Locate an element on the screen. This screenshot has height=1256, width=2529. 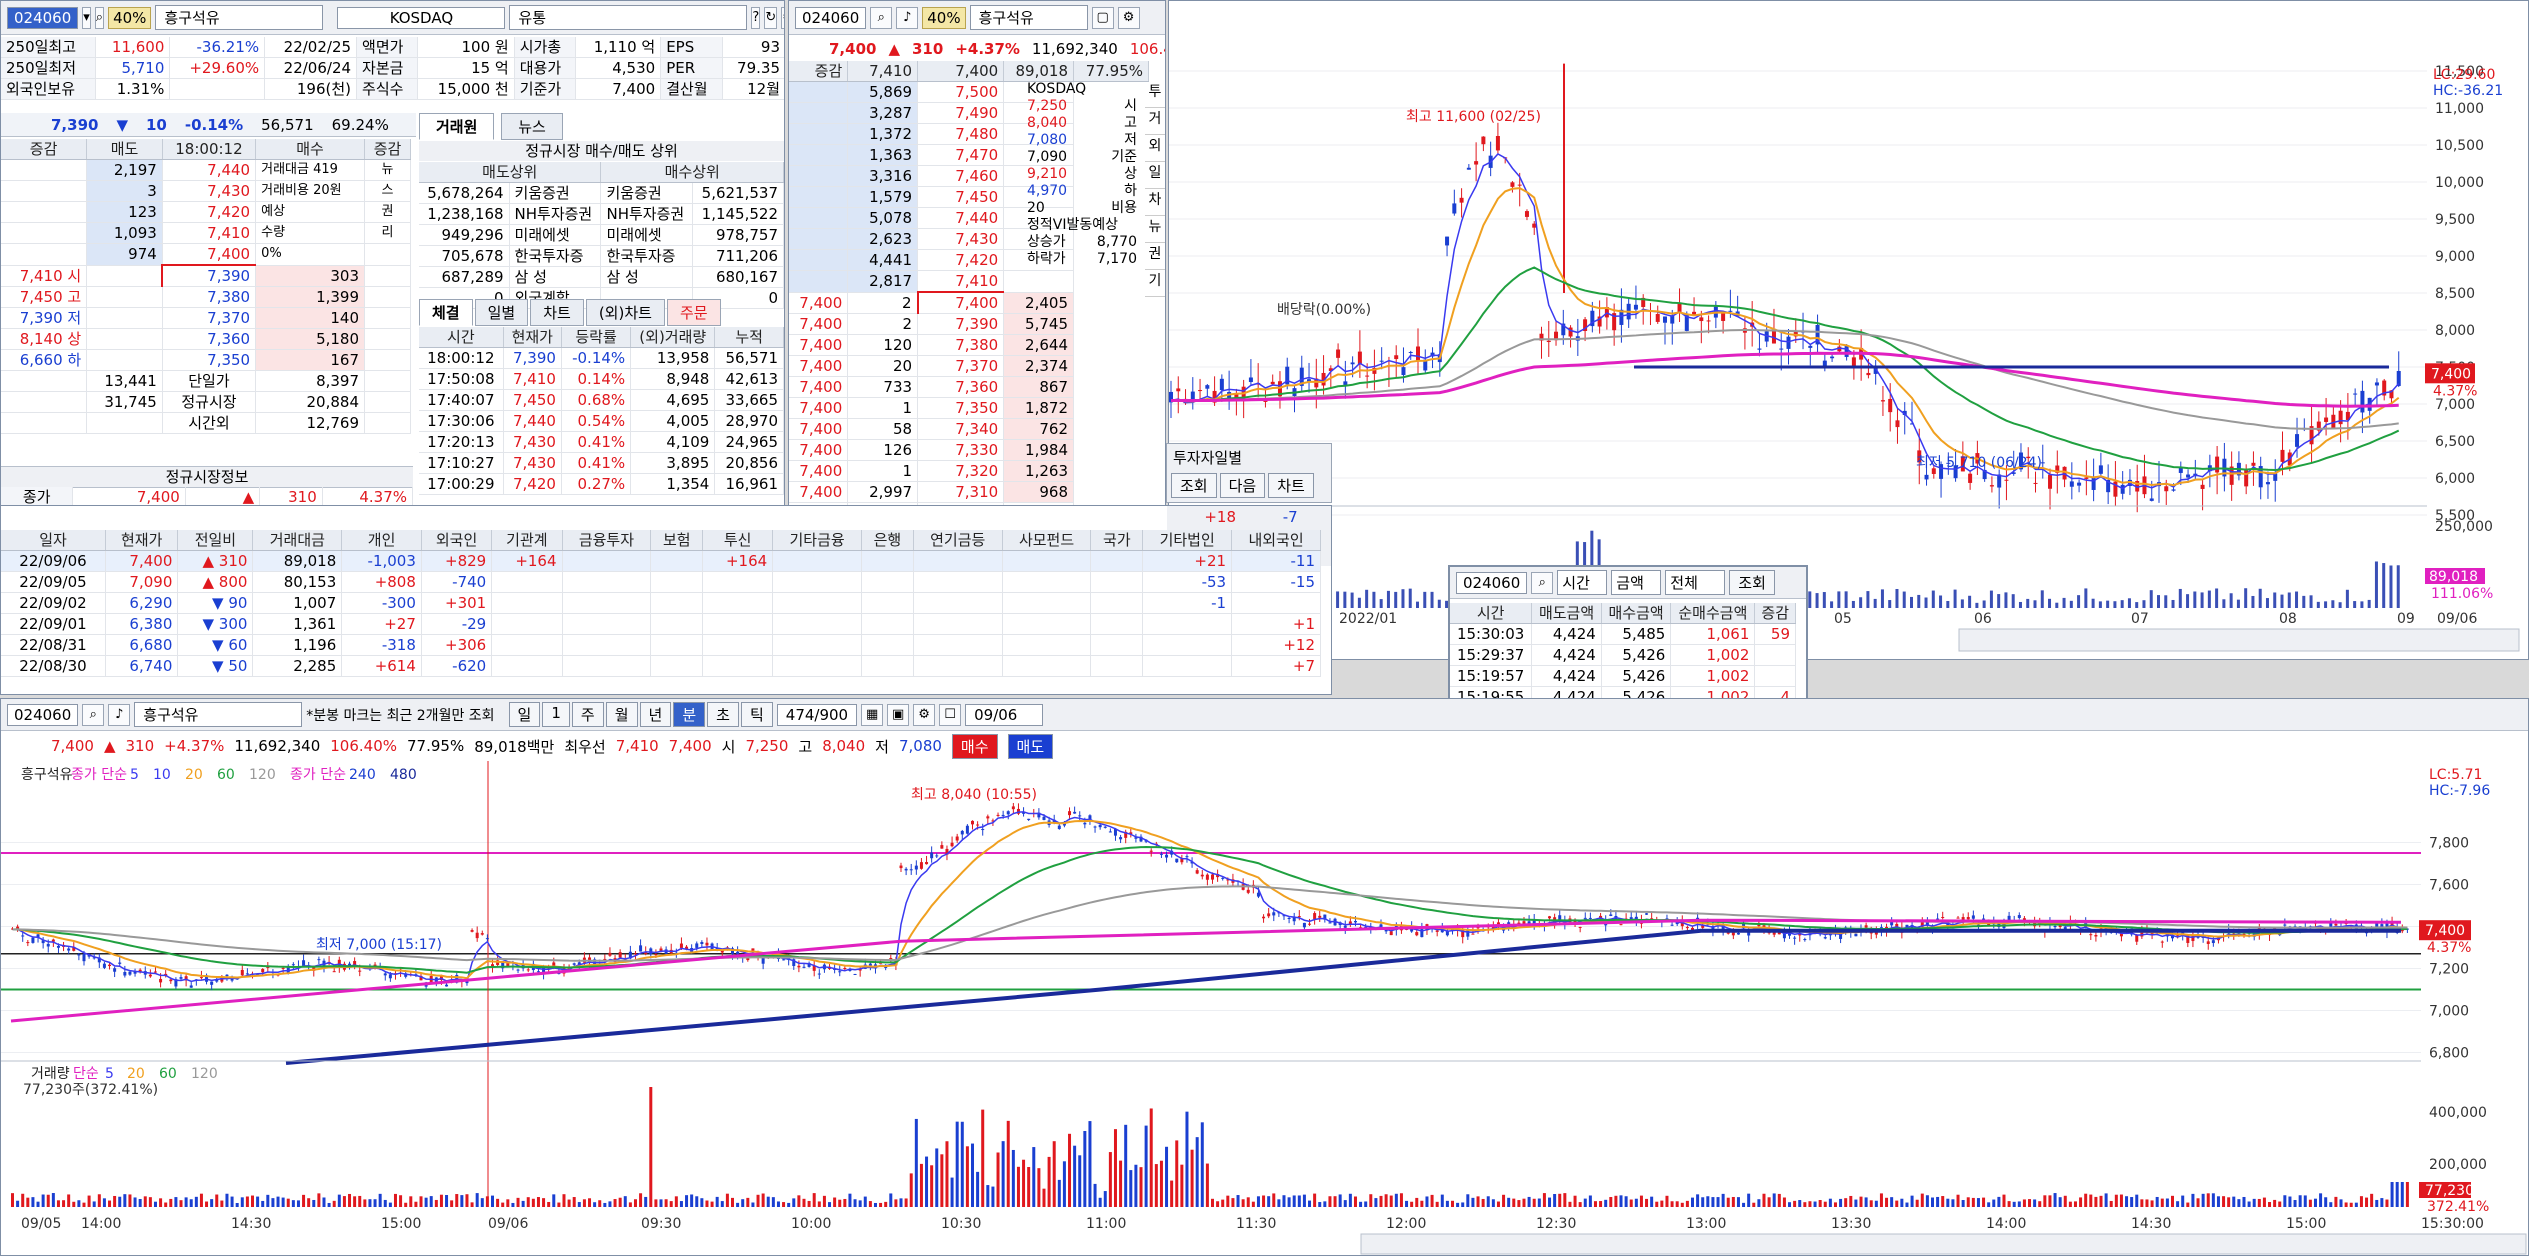
window-icon: ▢ is located at coordinates (1102, 17).